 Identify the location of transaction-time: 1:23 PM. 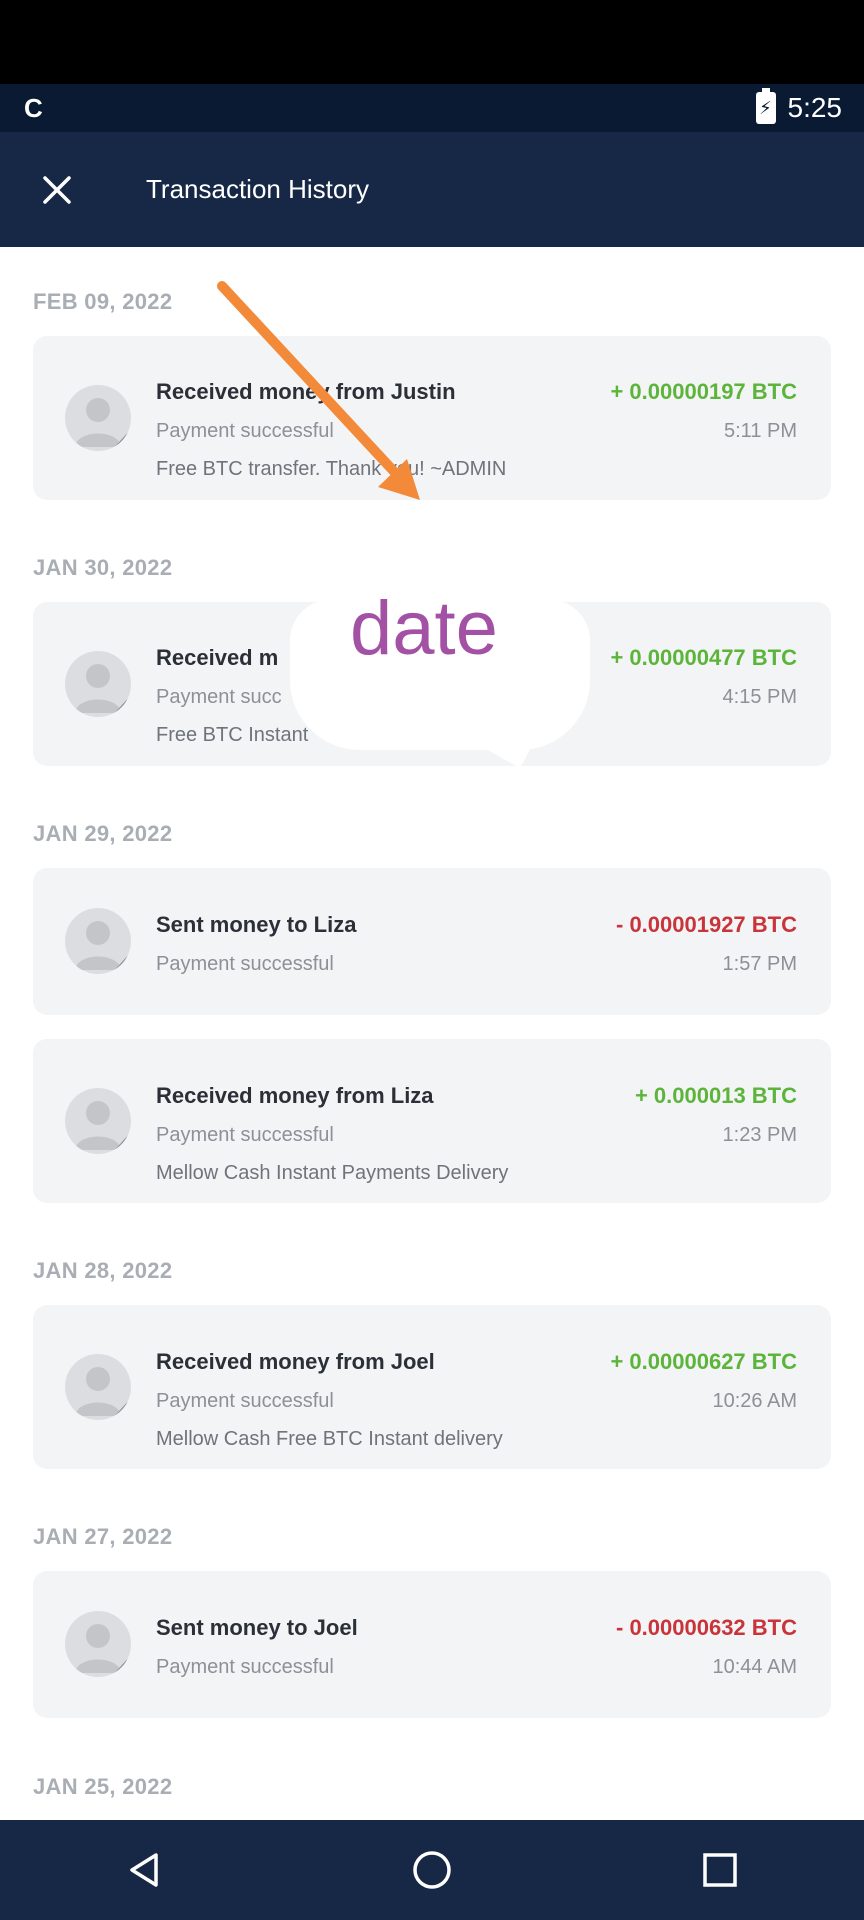
(759, 1135).